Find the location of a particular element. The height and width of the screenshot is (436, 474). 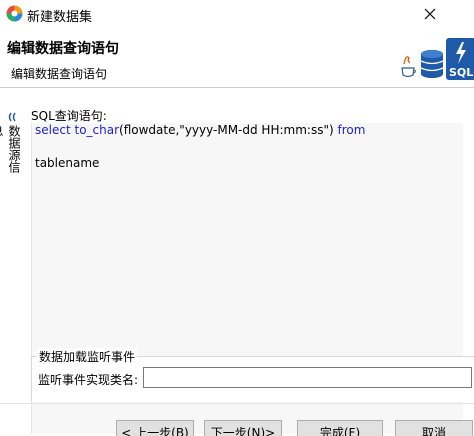

close-button is located at coordinates (430, 14).